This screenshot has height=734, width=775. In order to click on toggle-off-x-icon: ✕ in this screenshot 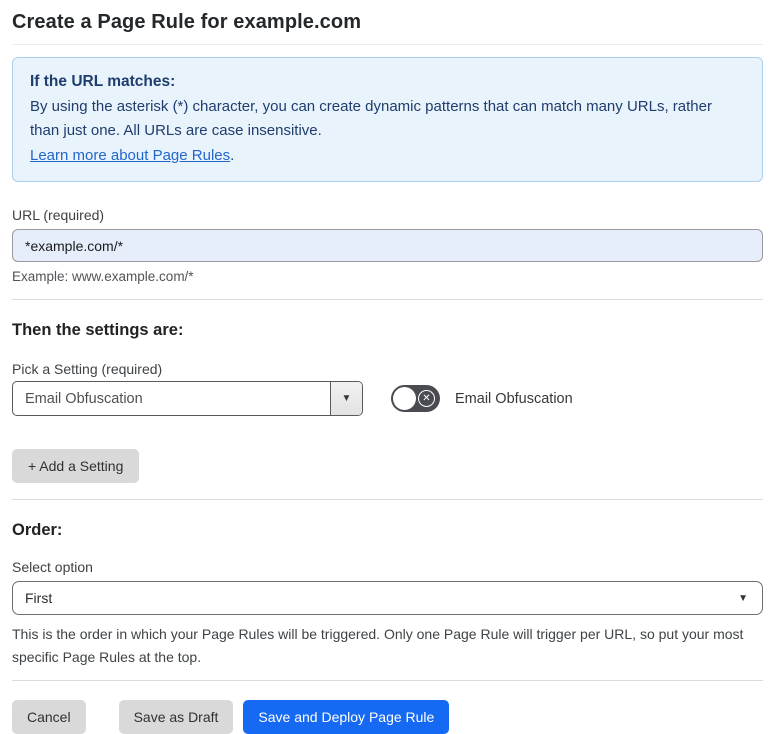, I will do `click(426, 398)`.